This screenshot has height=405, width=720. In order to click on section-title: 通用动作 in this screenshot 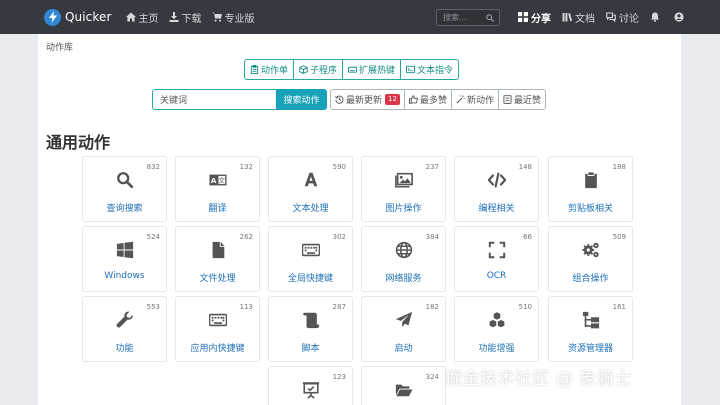, I will do `click(78, 142)`.